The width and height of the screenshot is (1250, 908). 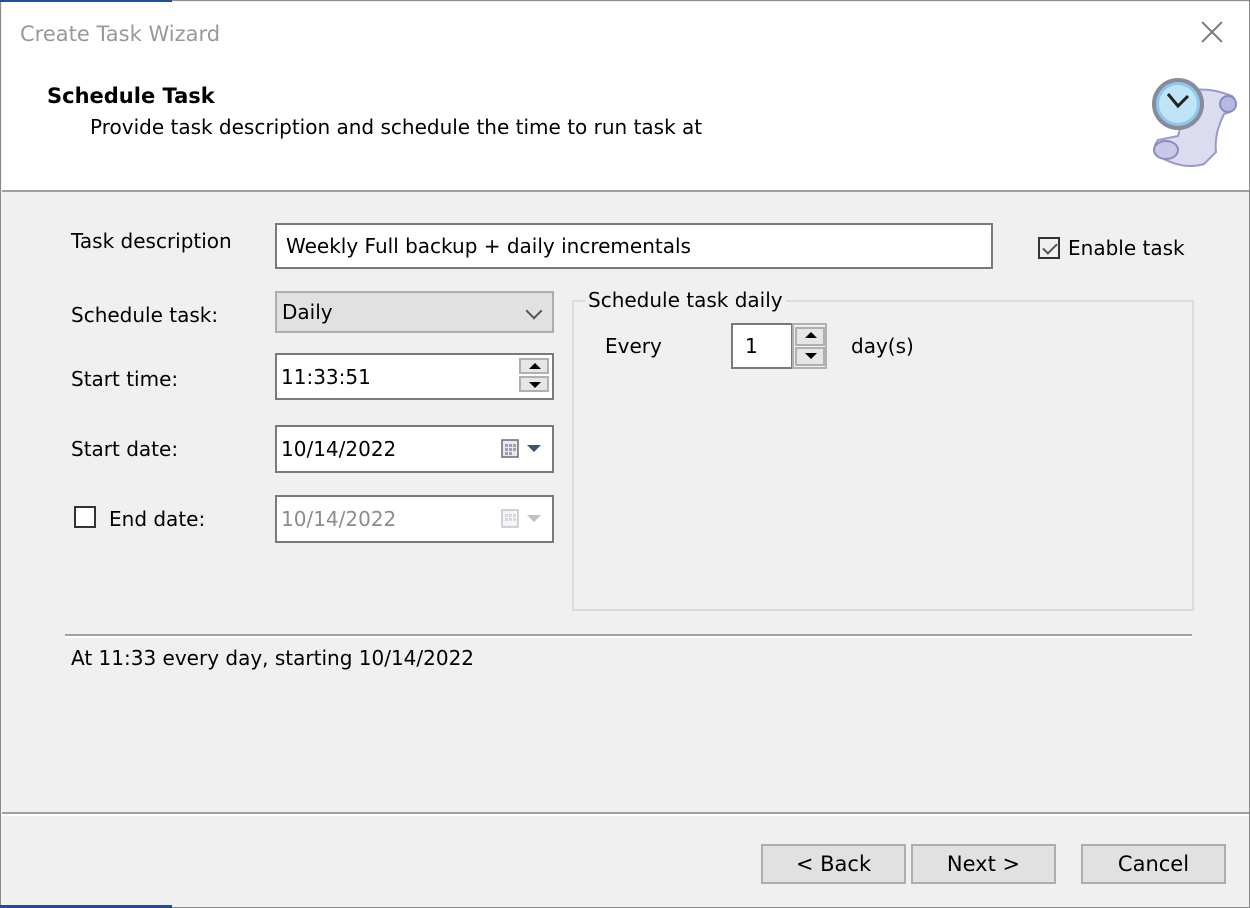 What do you see at coordinates (1194, 122) in the screenshot?
I see `schedule-clock-scroll-icon` at bounding box center [1194, 122].